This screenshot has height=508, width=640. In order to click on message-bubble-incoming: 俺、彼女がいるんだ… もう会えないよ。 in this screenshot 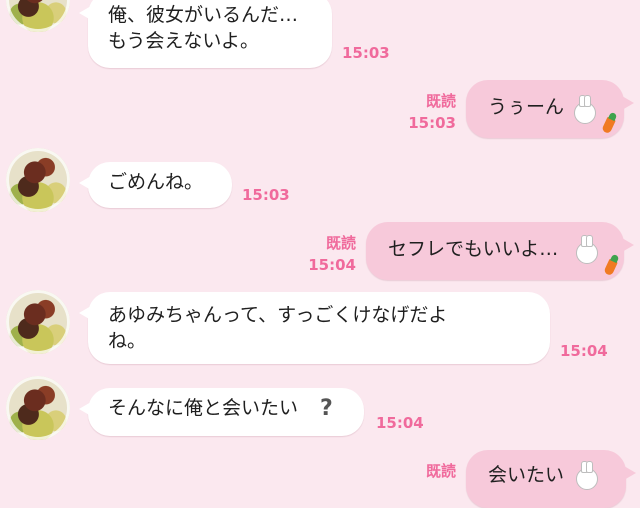, I will do `click(205, 34)`.